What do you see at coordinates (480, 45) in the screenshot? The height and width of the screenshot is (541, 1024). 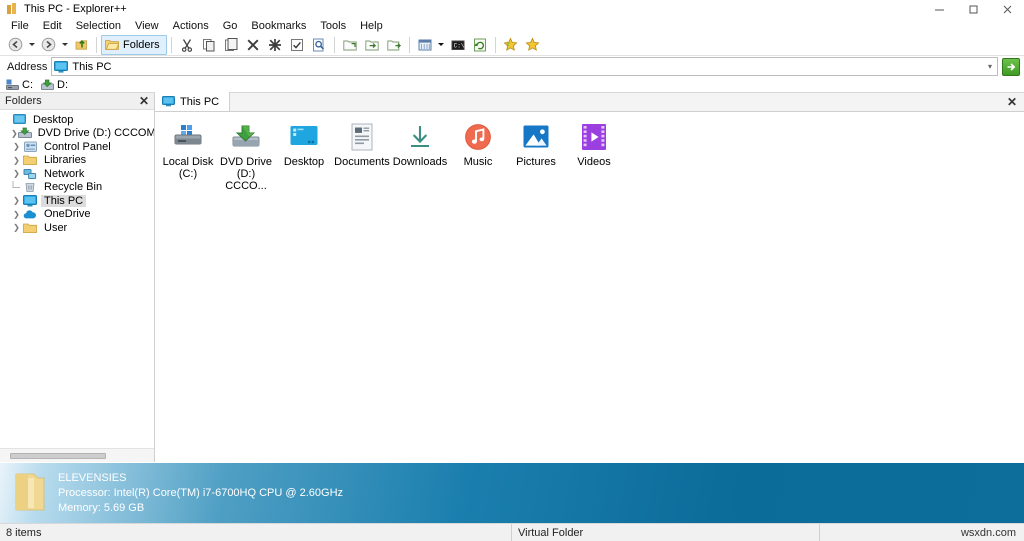 I see `refresh-button` at bounding box center [480, 45].